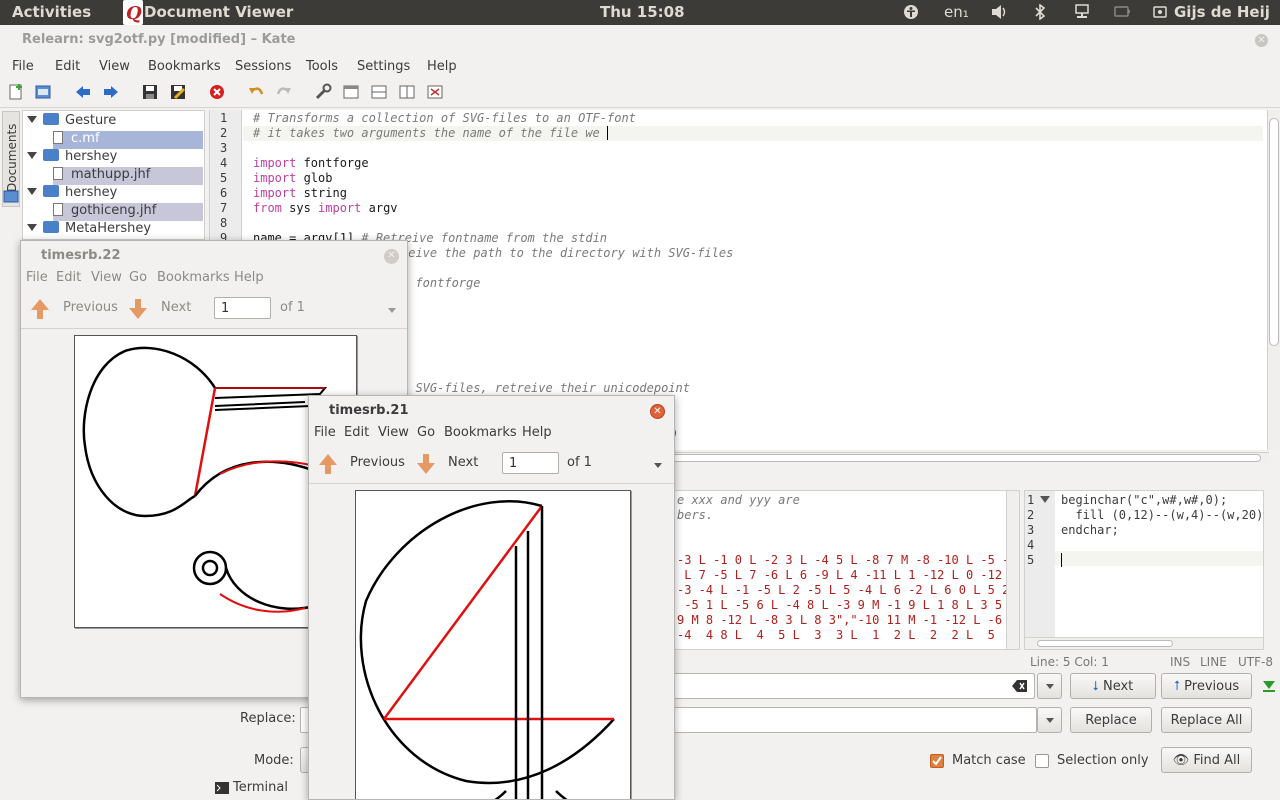  Describe the element at coordinates (178, 93) in the screenshot. I see `save-as-icon` at that location.